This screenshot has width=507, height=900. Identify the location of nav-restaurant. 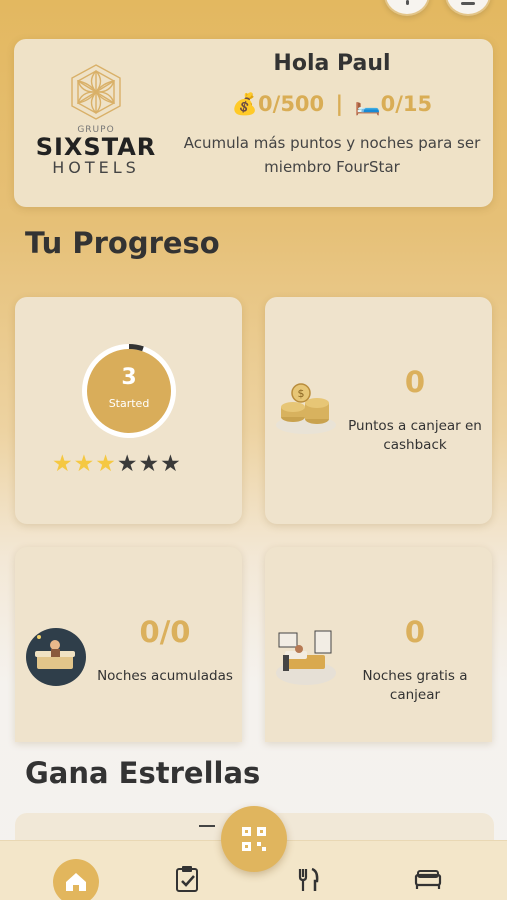
(310, 875).